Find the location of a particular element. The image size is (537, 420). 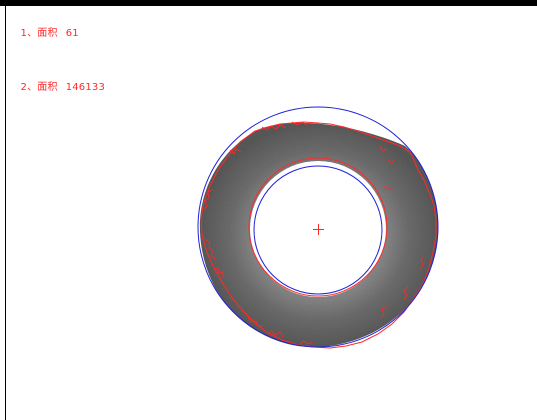

readout-index: 1、 is located at coordinates (29, 33).